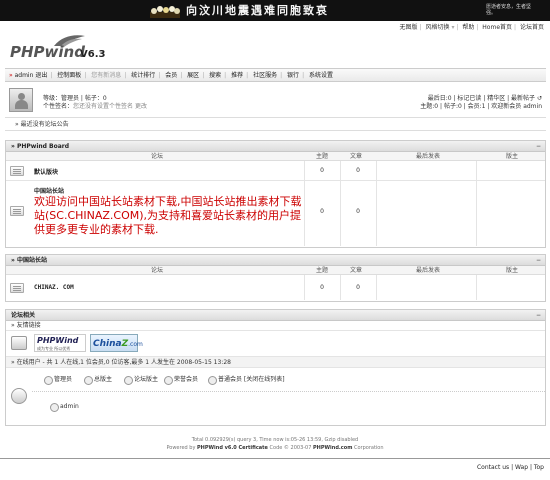 This screenshot has width=550, height=480. What do you see at coordinates (58, 106) in the screenshot?
I see `signature-label: 个性签名：` at bounding box center [58, 106].